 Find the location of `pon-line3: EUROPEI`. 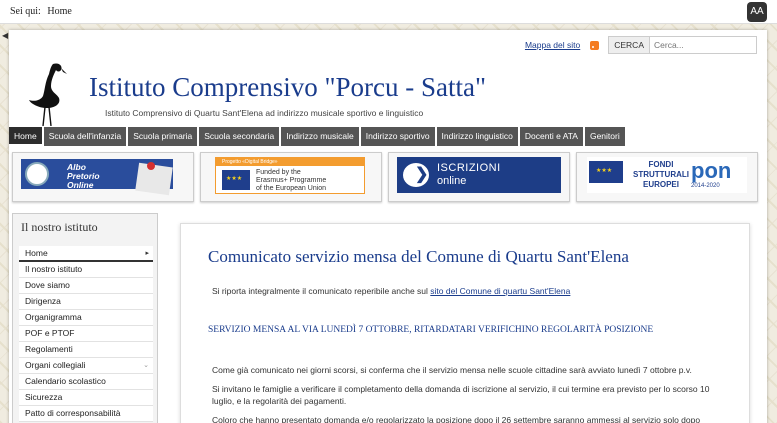

pon-line3: EUROPEI is located at coordinates (660, 184).